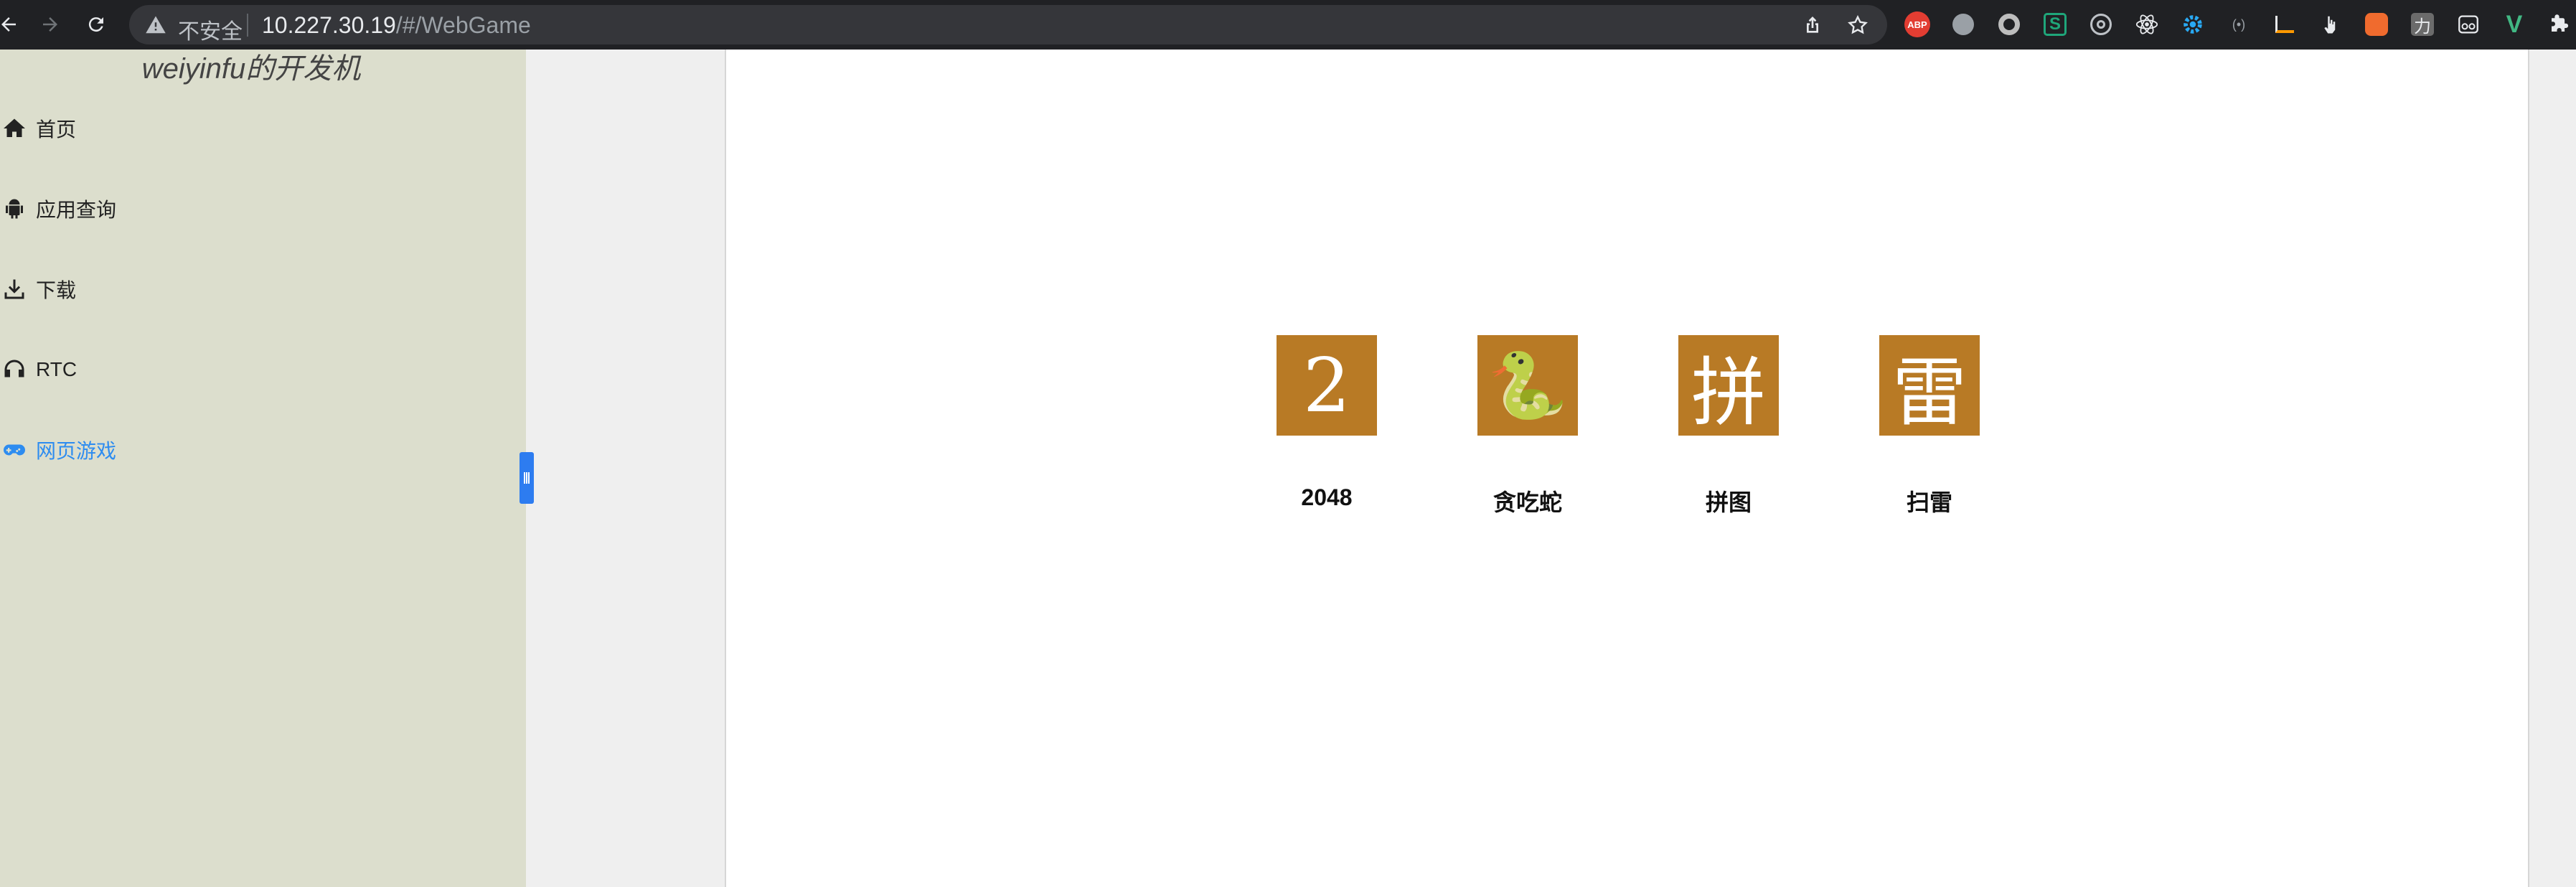  I want to click on browser-toolbar: 不安全 10.227.30.19/#/WebGame ABP S (•) 力 V, so click(1288, 25).